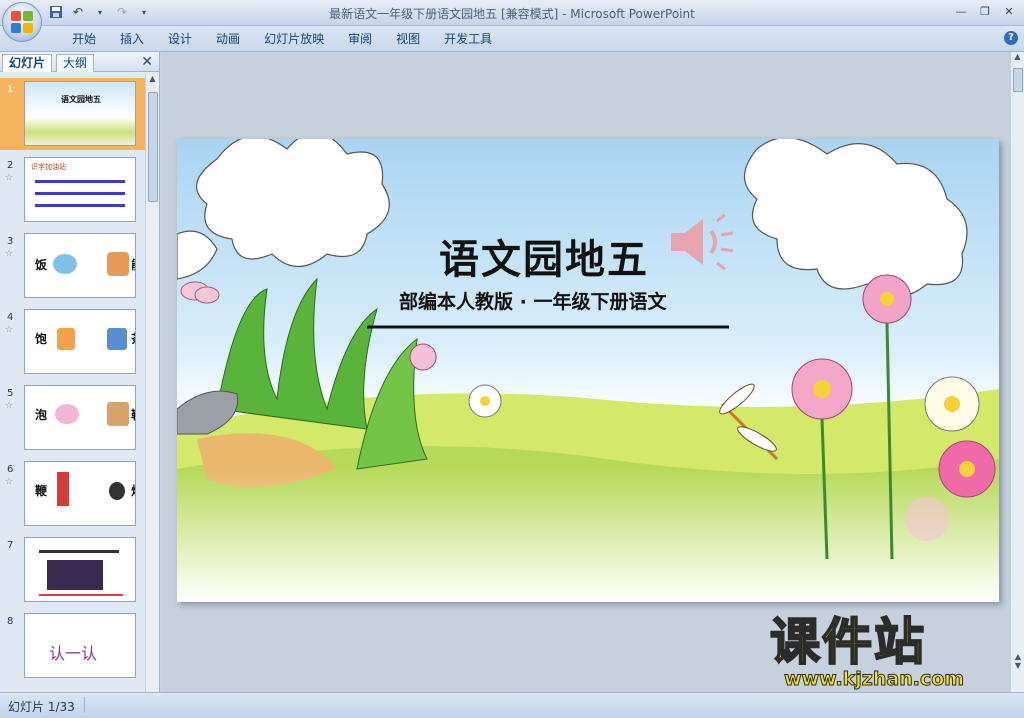 Image resolution: width=1024 pixels, height=718 pixels. What do you see at coordinates (27, 63) in the screenshot?
I see `tab-slides: 幻灯片` at bounding box center [27, 63].